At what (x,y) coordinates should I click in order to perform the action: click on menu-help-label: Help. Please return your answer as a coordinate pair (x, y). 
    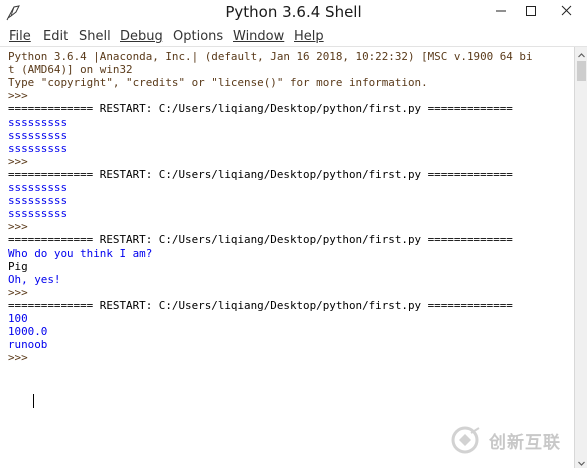
    Looking at the image, I should click on (309, 36).